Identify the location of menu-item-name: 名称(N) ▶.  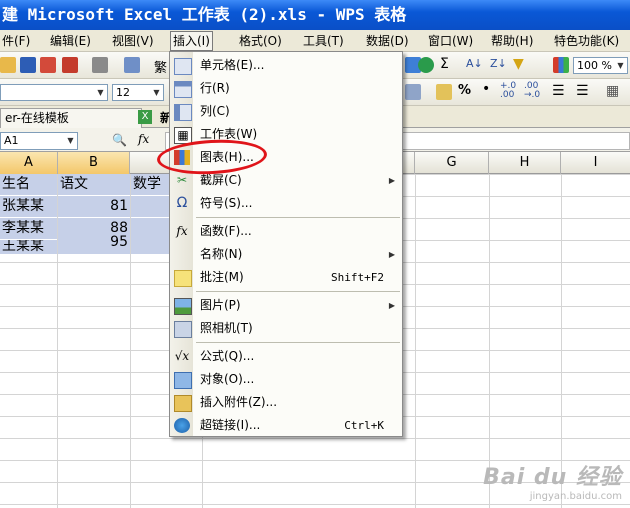
(286, 254).